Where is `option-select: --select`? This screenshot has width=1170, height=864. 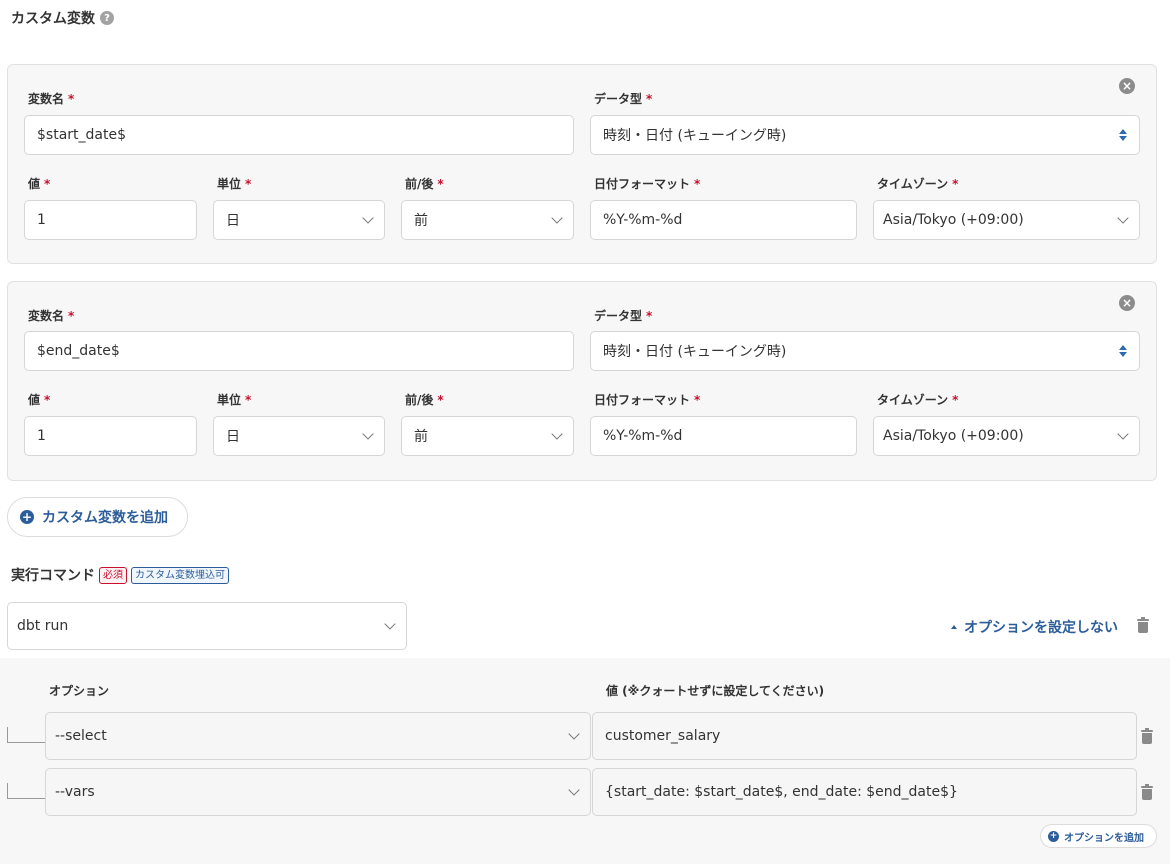
option-select: --select is located at coordinates (318, 736).